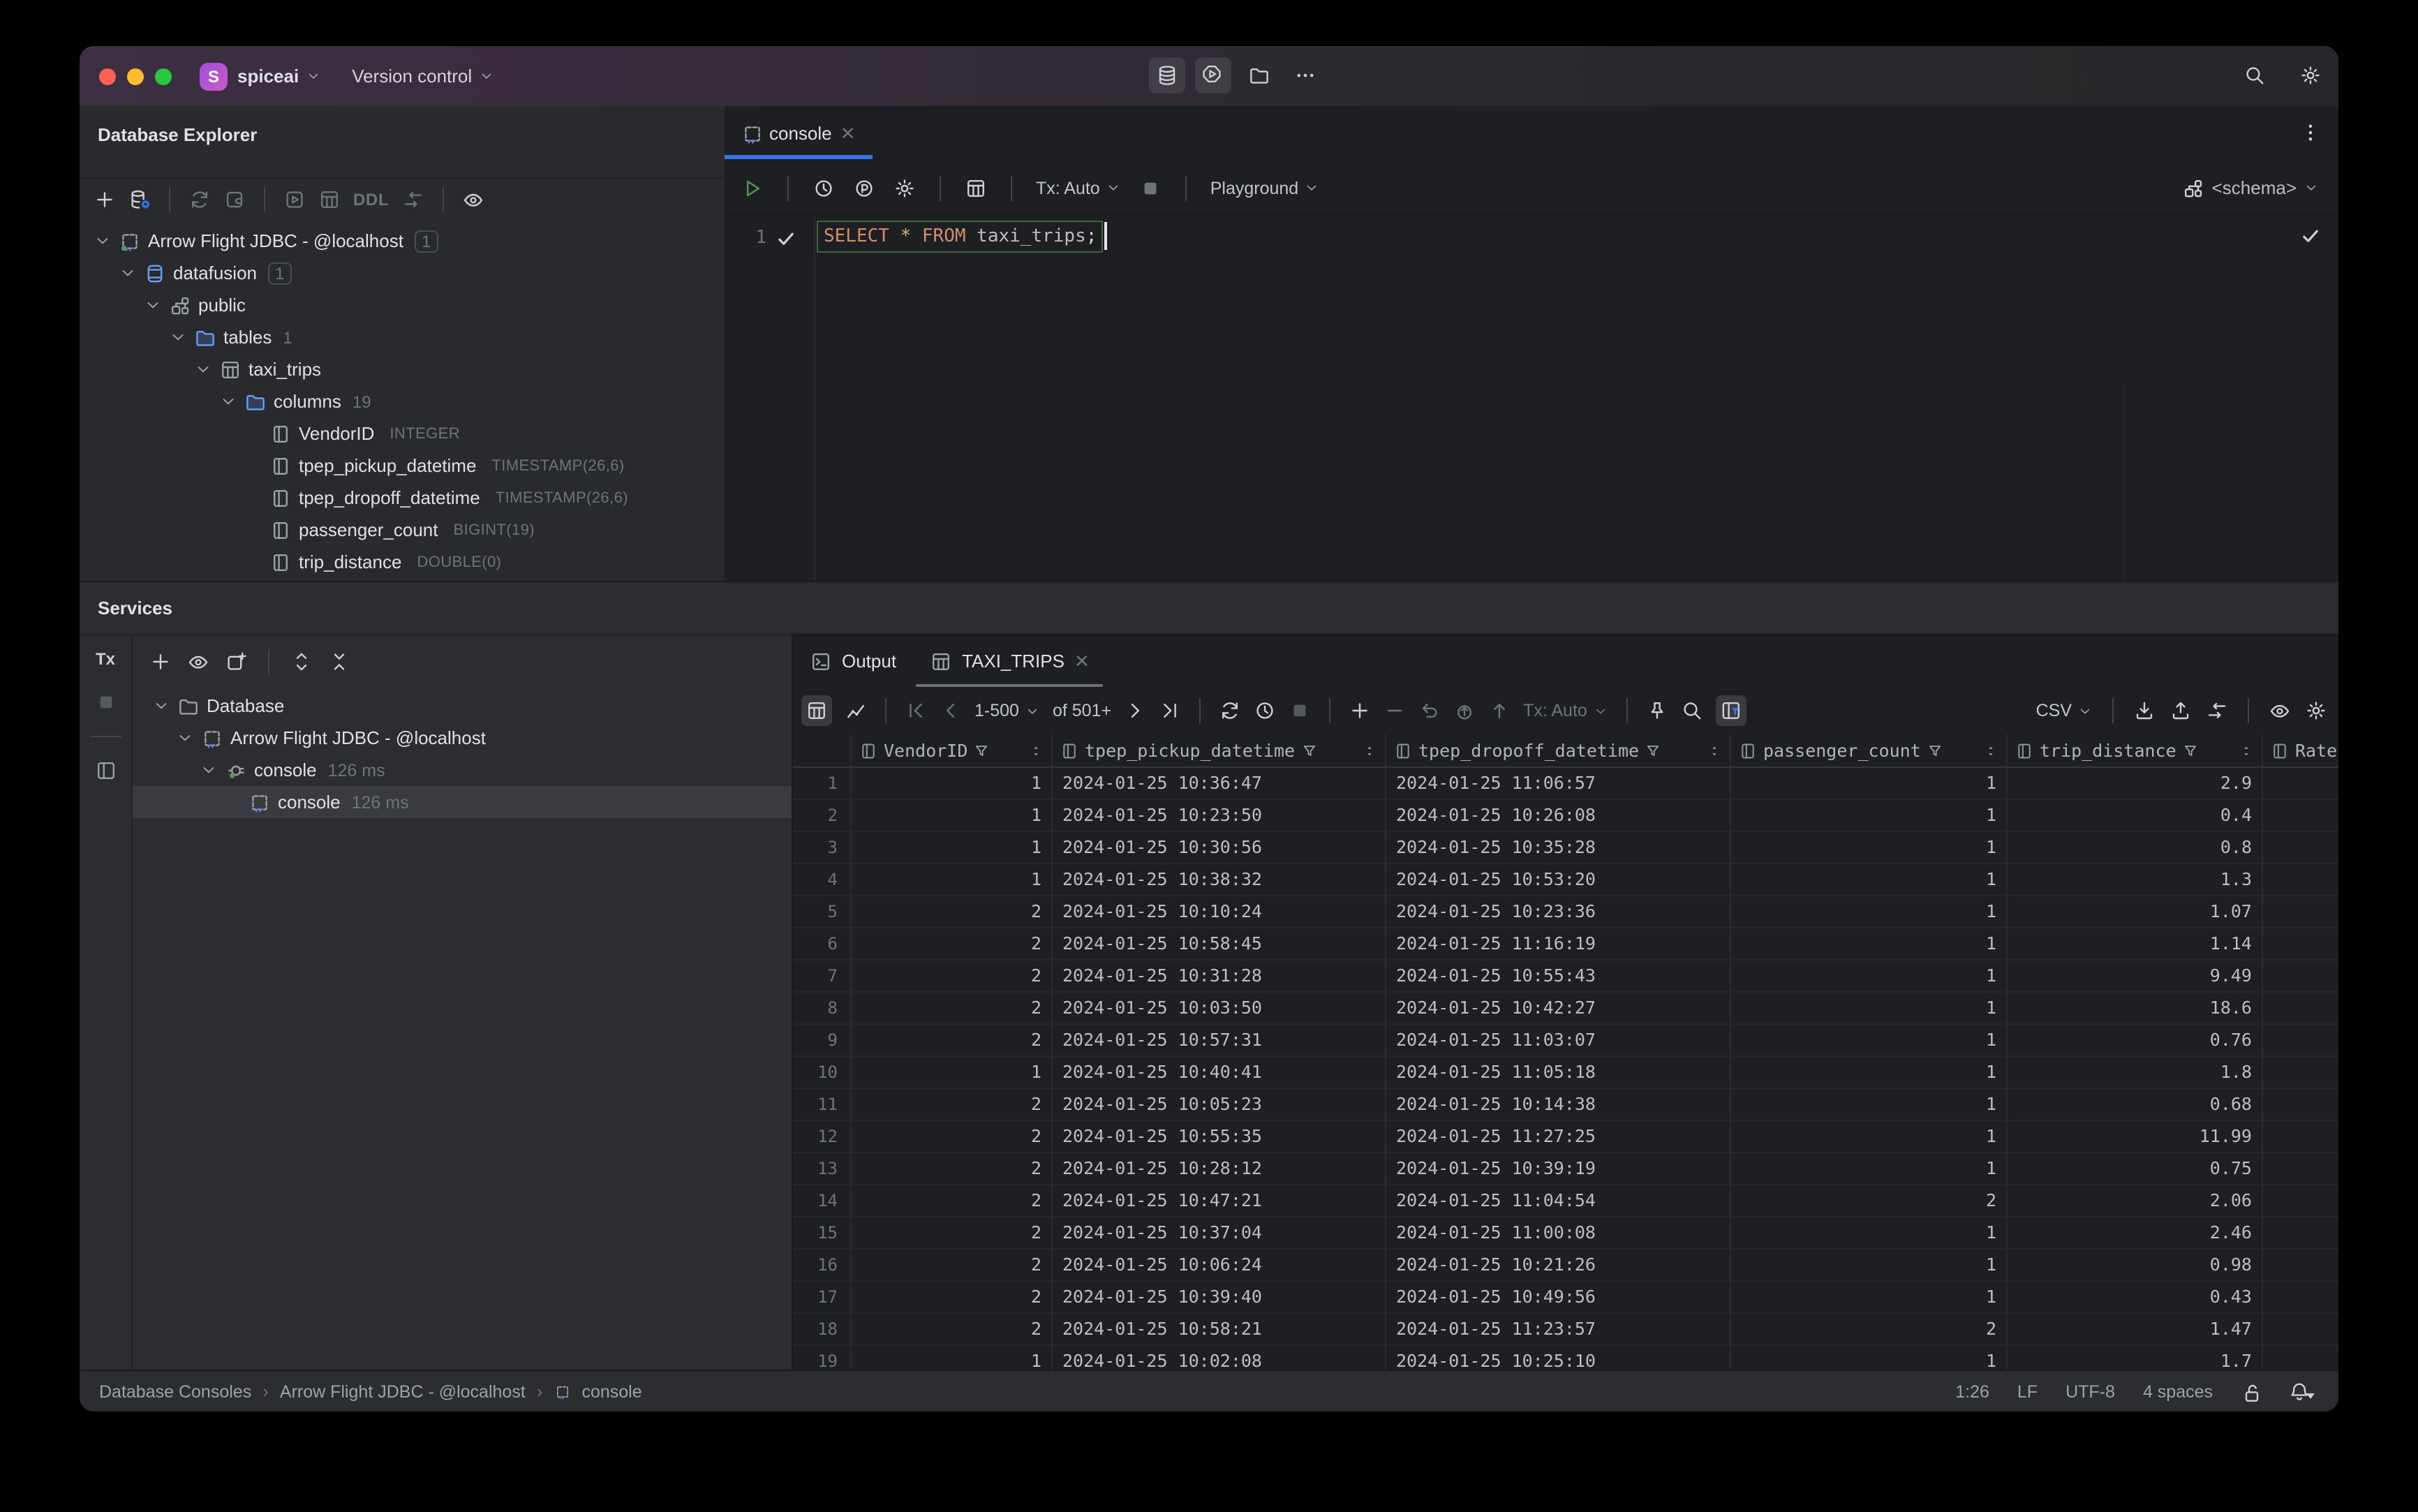 The width and height of the screenshot is (2418, 1512). Describe the element at coordinates (2135, 1297) in the screenshot. I see `cell: 0.43` at that location.